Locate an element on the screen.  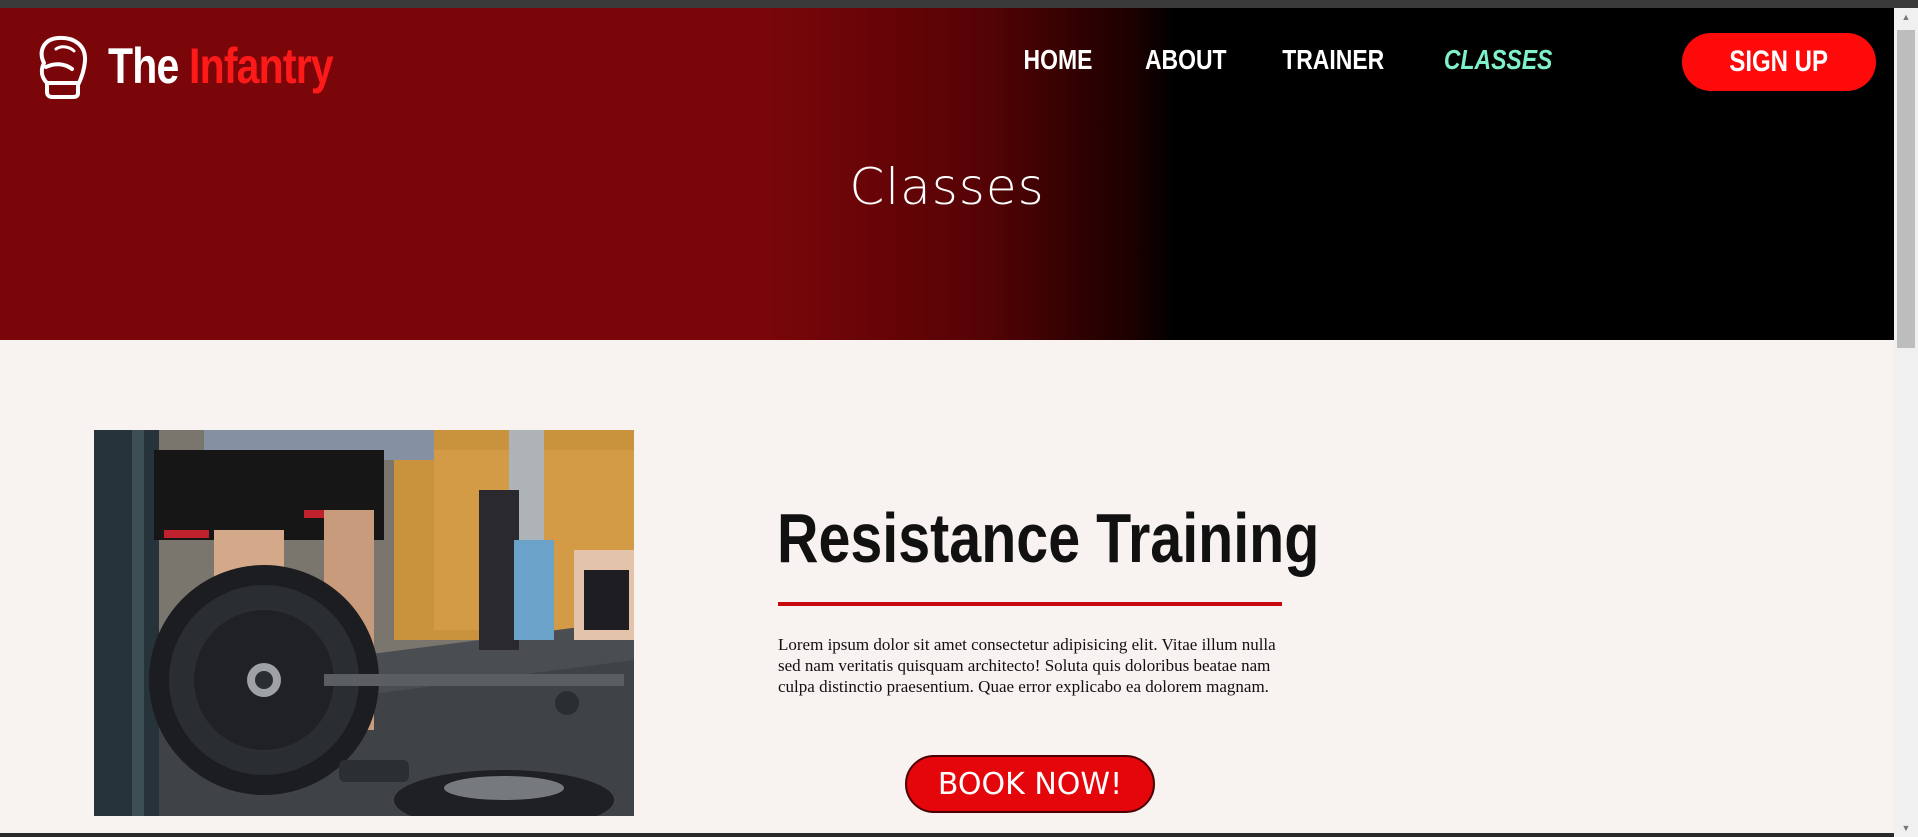
nav-trainer: TRAINER is located at coordinates (1333, 60).